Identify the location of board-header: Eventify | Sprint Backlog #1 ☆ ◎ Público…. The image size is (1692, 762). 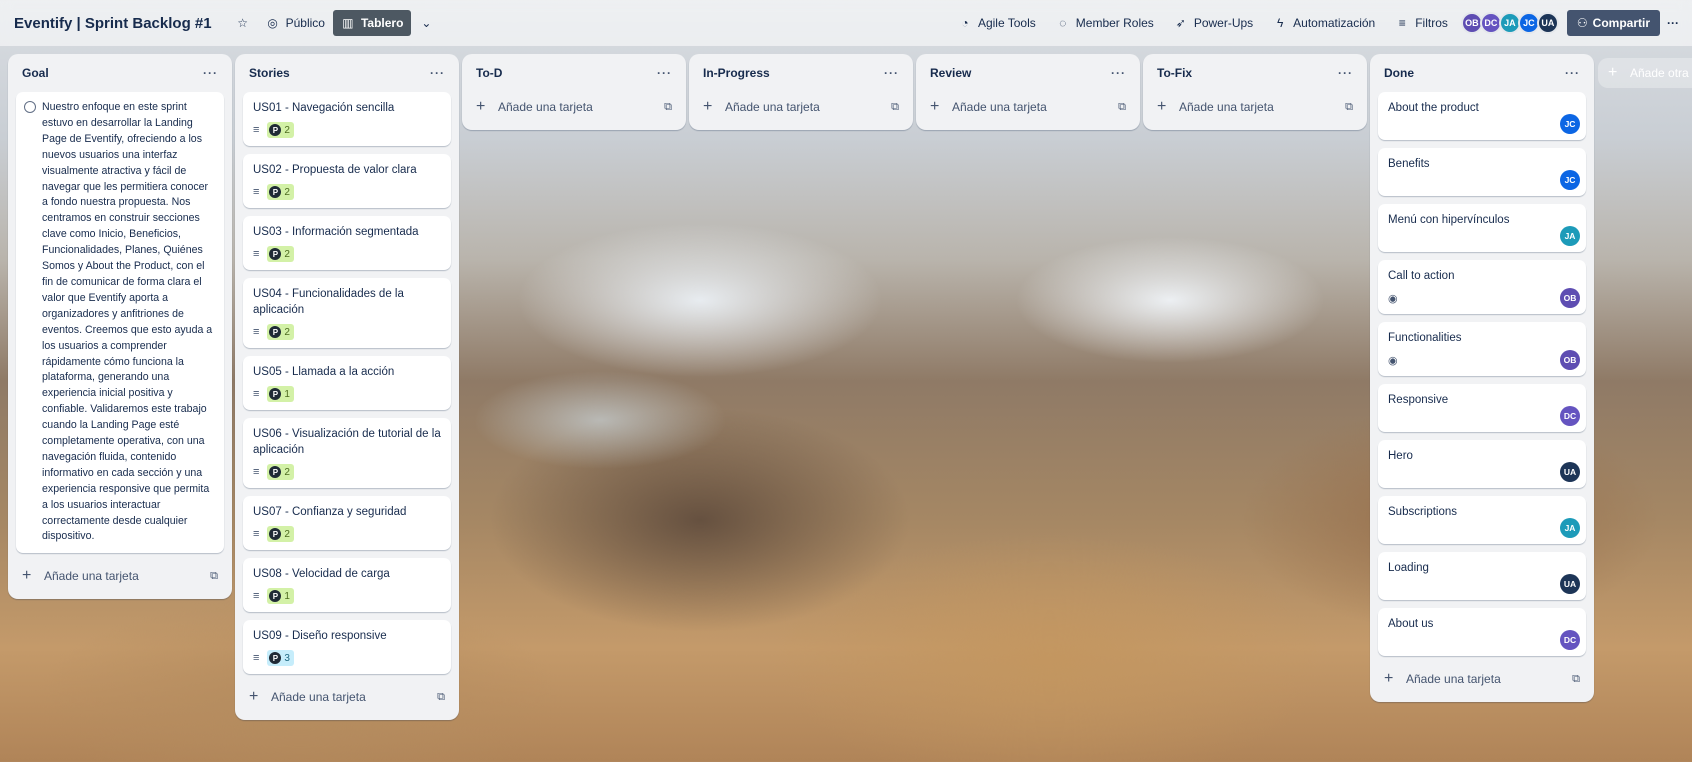
(846, 23).